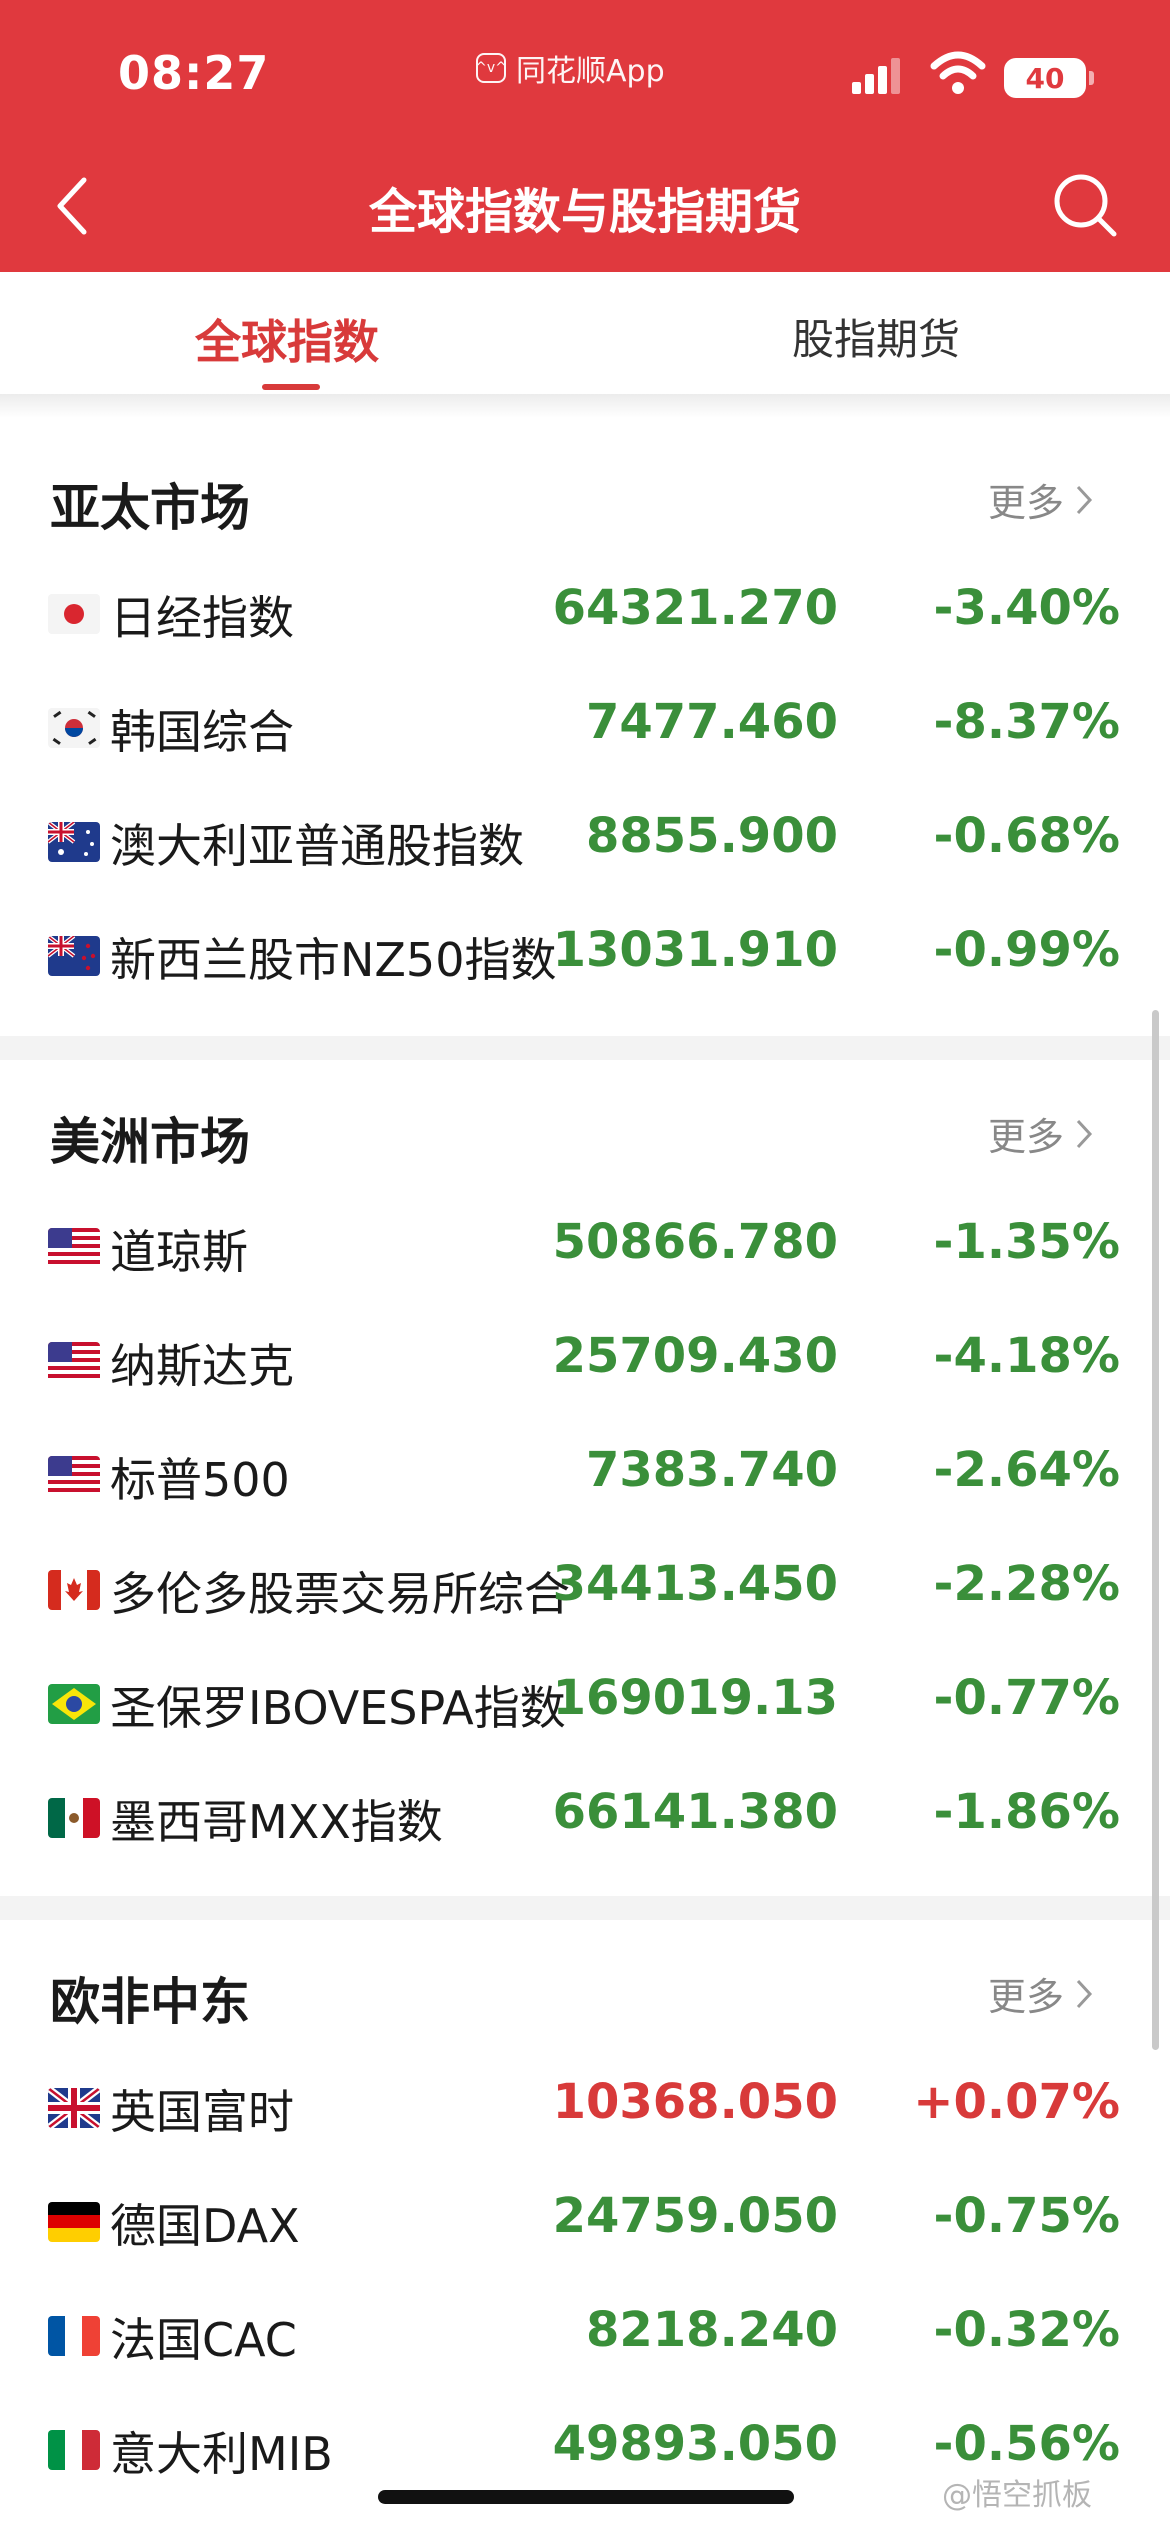 The width and height of the screenshot is (1170, 2532). Describe the element at coordinates (491, 68) in the screenshot. I see `app-logo-icon: ^v^` at that location.